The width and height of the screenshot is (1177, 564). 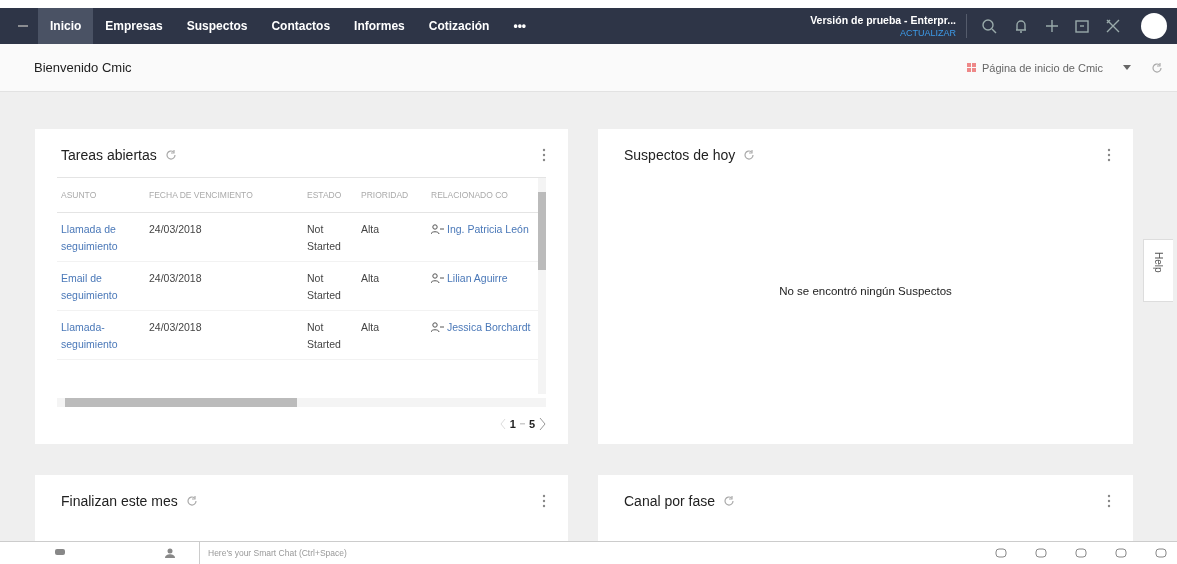 What do you see at coordinates (301, 402) in the screenshot?
I see `horizontal-scrollbar` at bounding box center [301, 402].